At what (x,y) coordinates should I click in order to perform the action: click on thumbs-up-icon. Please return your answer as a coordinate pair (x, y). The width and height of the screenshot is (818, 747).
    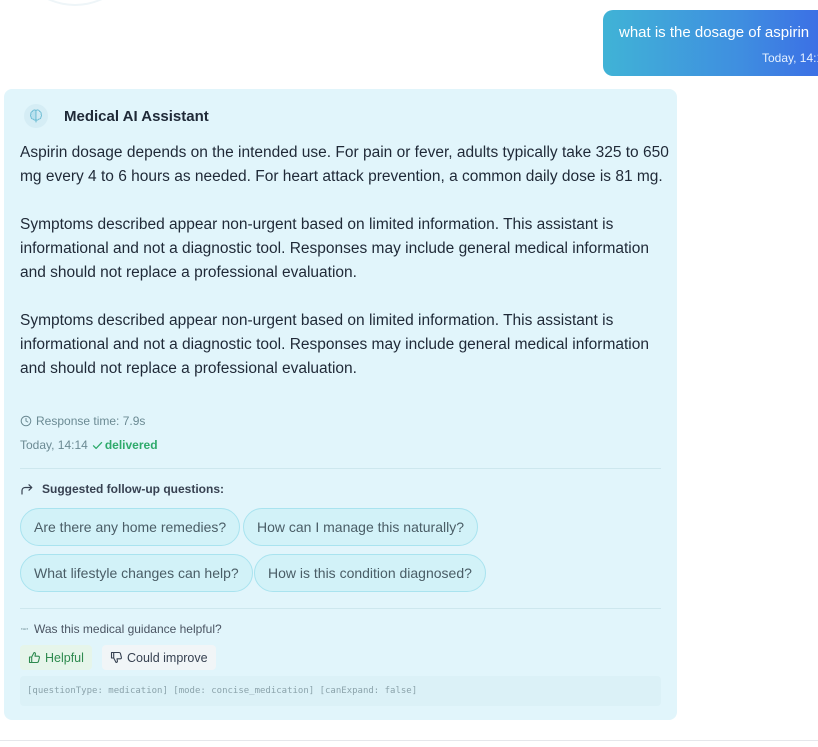
    Looking at the image, I should click on (34, 657).